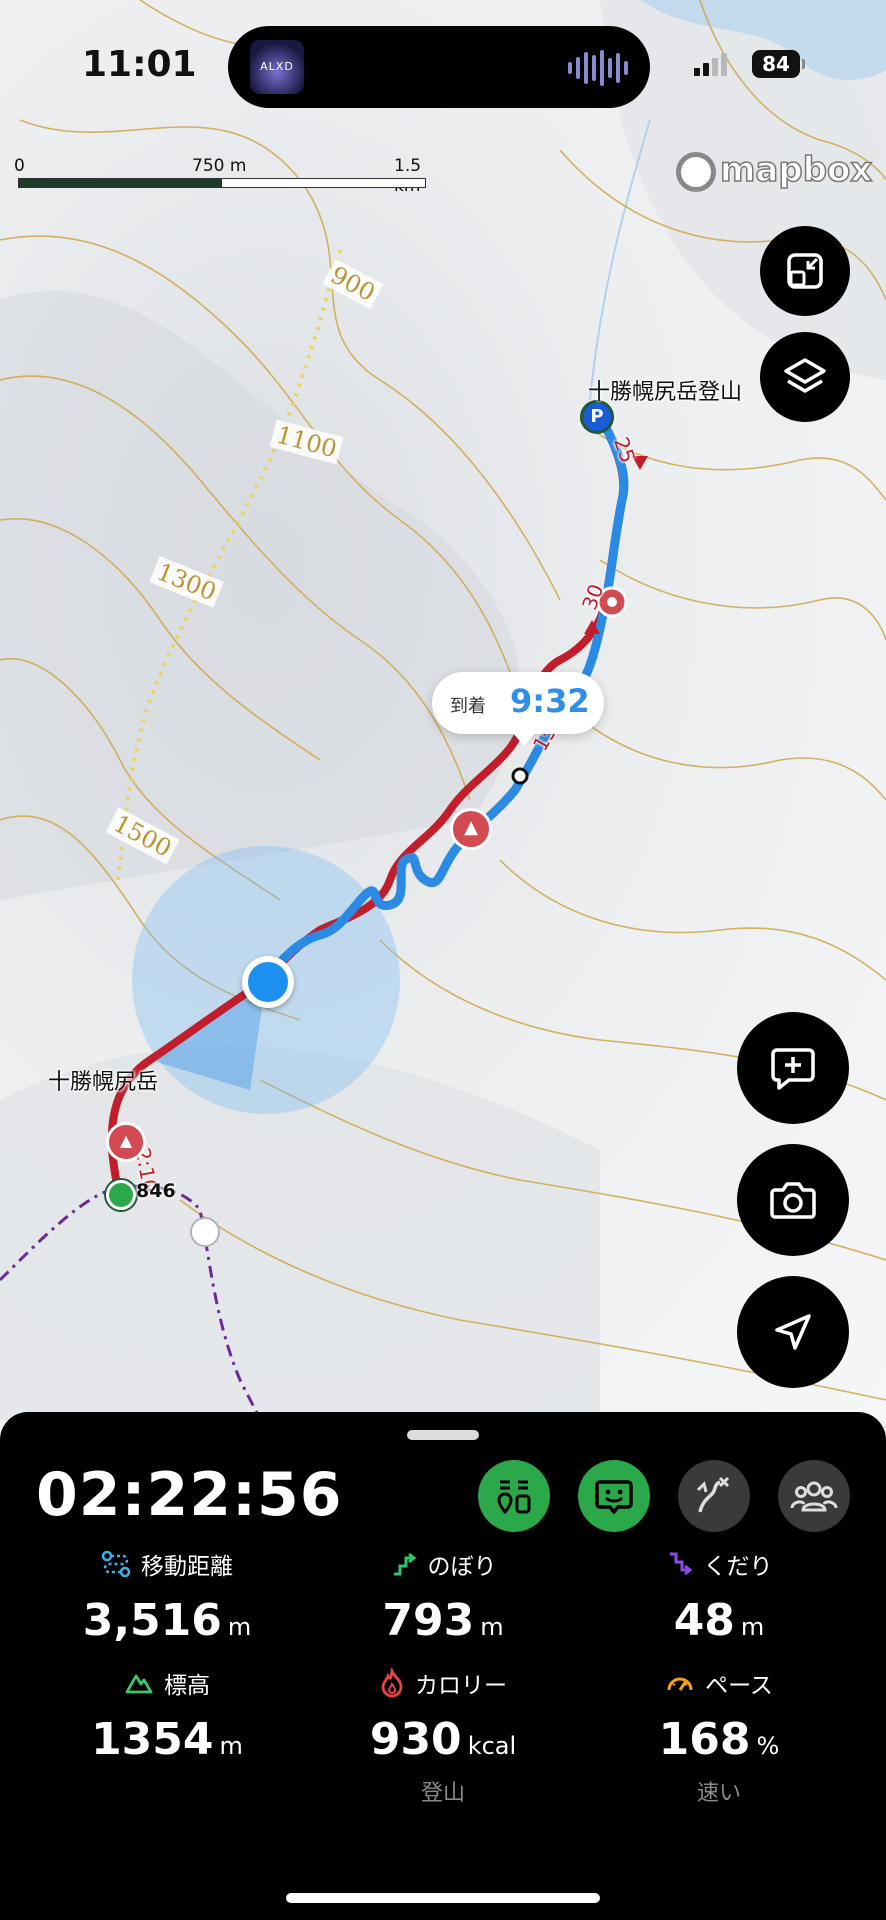 The image size is (886, 1920). I want to click on summit-label: 十勝幌尻岳, so click(103, 1082).